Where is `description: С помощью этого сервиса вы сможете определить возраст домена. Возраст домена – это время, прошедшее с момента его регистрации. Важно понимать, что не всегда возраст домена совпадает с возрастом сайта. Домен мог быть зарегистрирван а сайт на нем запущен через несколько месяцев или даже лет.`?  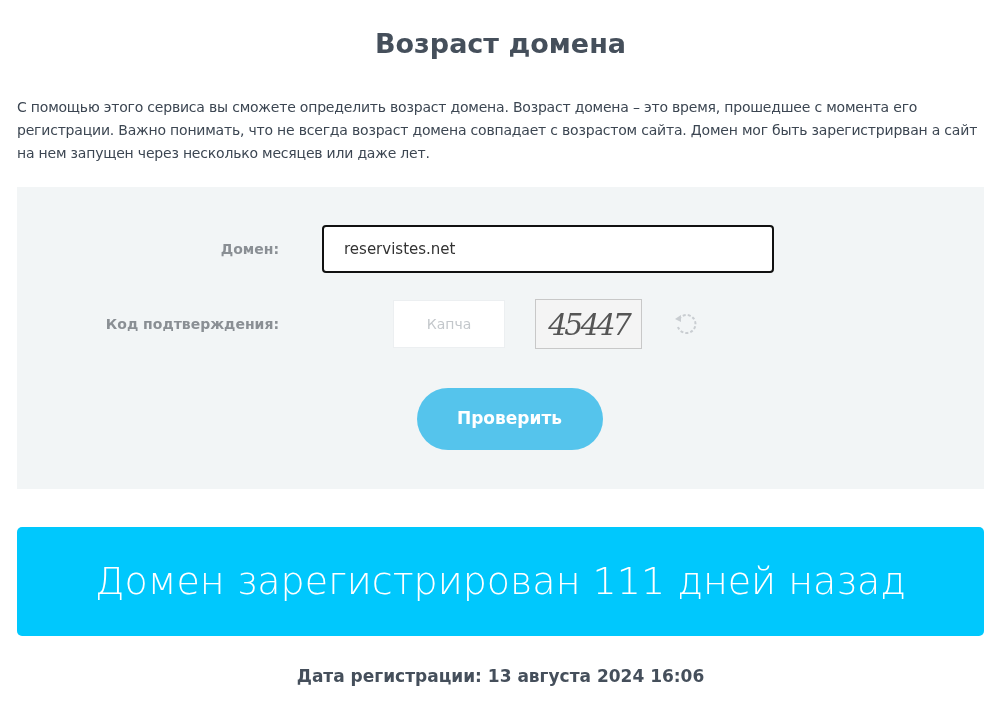 description: С помощью этого сервиса вы сможете определить возраст домена. Возраст домена – это время, прошедшее с момента его регистрации. Важно понимать, что не всегда возраст домена совпадает с возрастом сайта. Домен мог быть зарегистрирван а сайт на нем запущен через несколько месяцев или даже лет. is located at coordinates (498, 130).